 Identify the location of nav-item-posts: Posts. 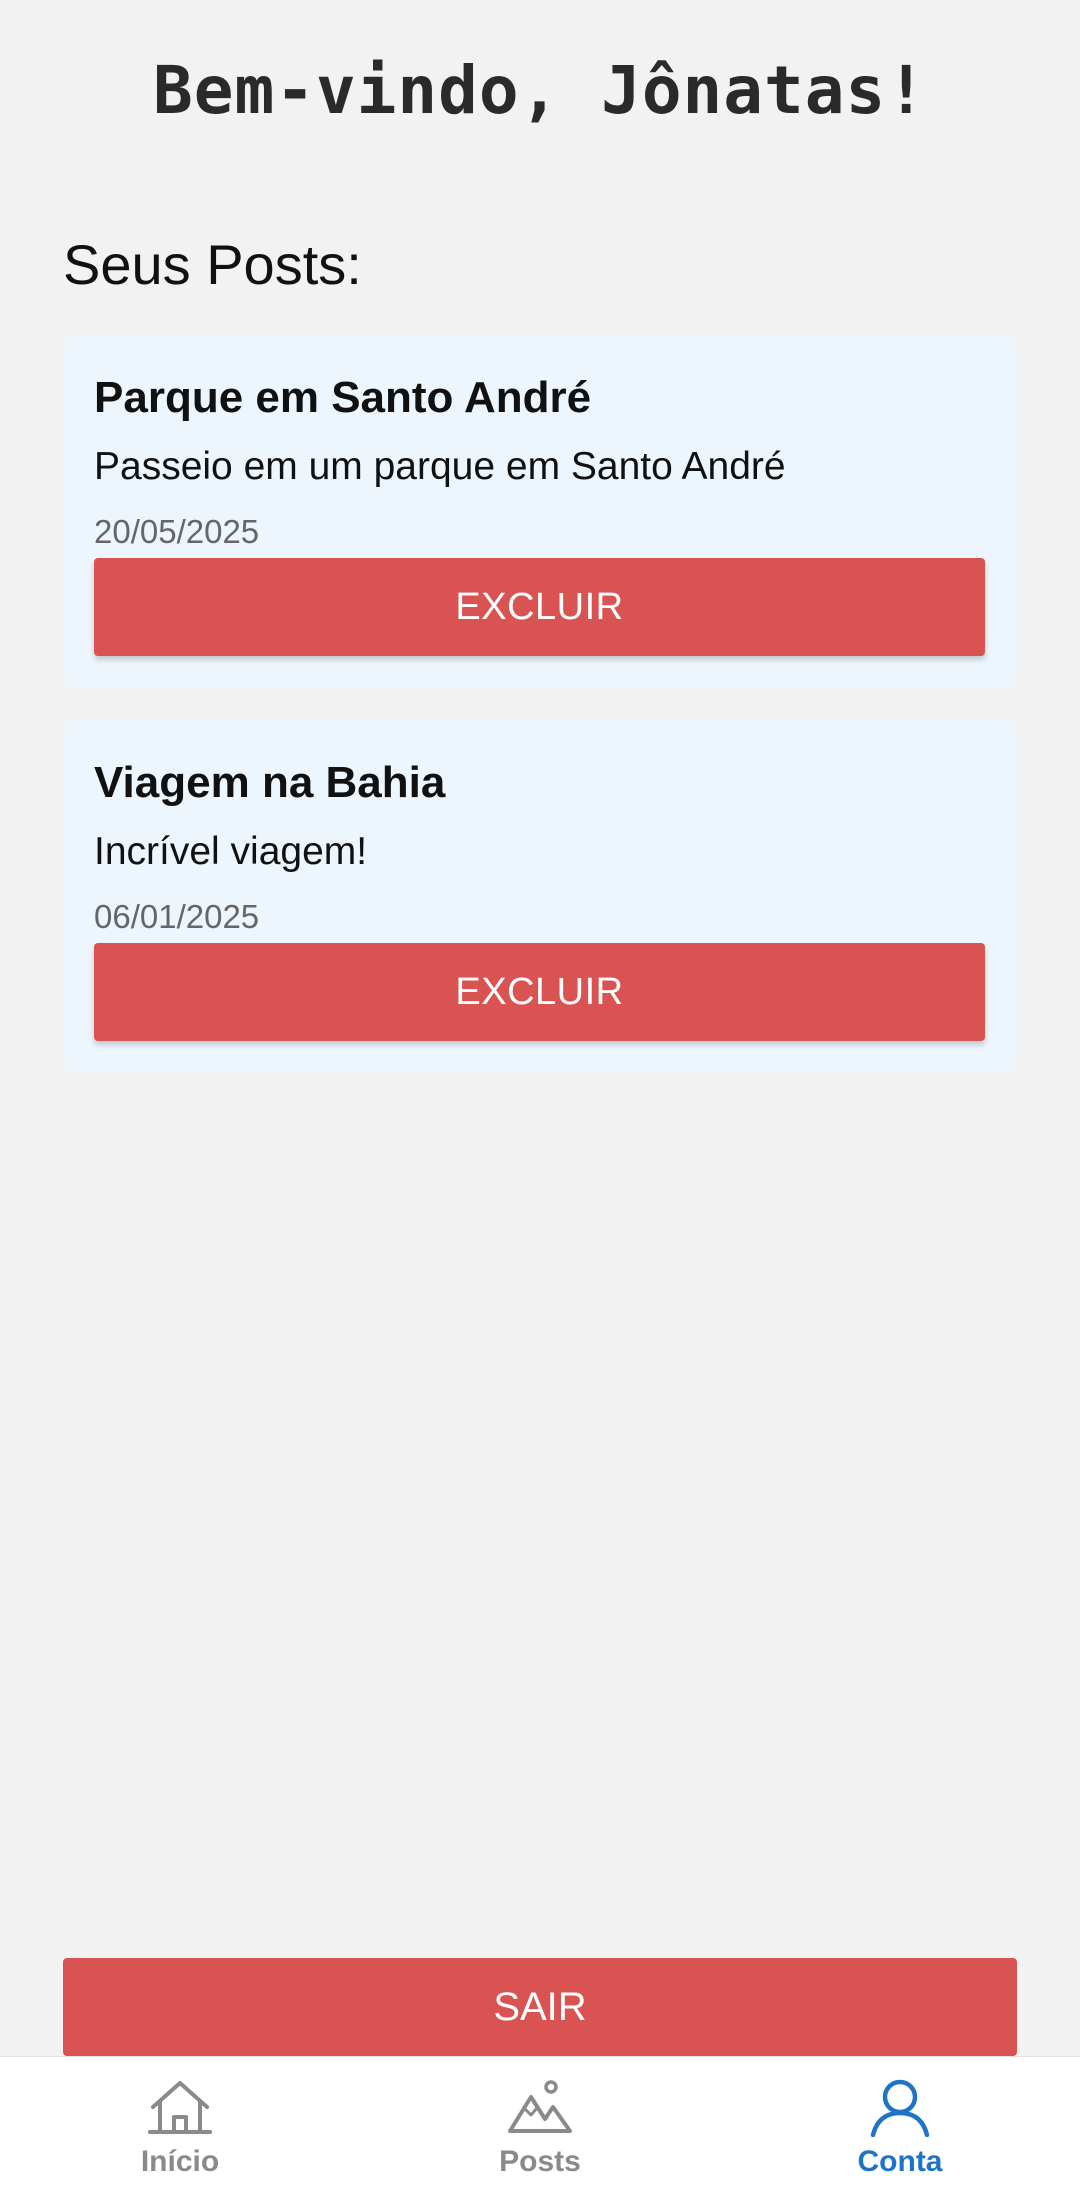
(540, 2122).